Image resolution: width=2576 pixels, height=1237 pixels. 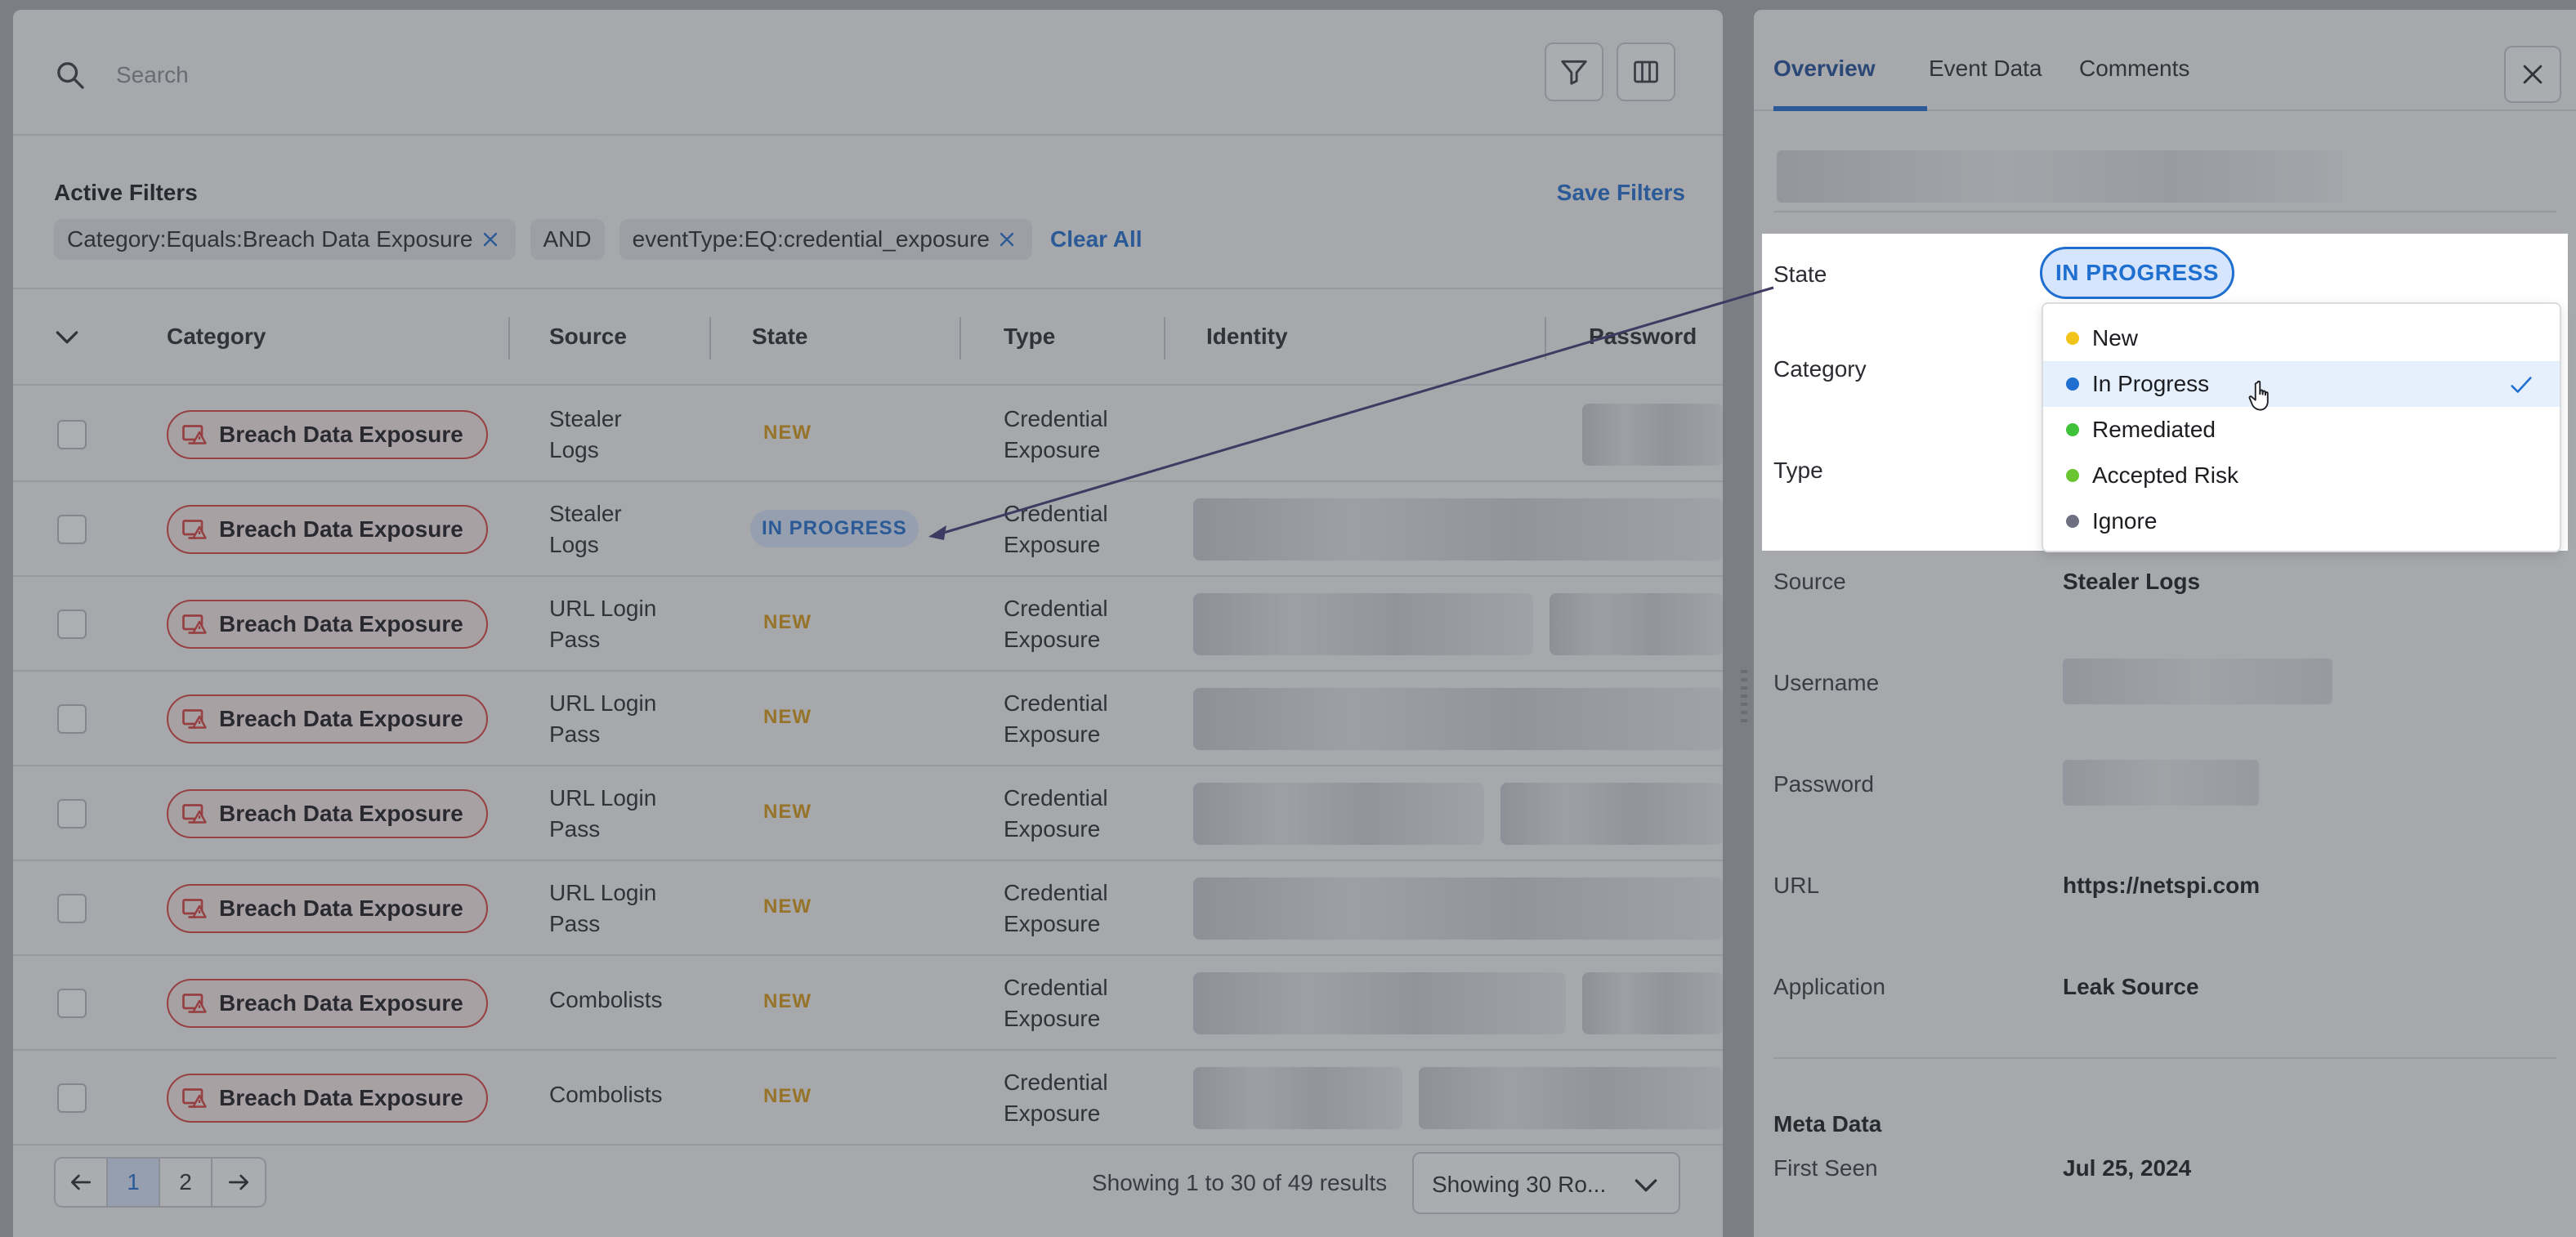 What do you see at coordinates (787, 812) in the screenshot?
I see `state-badge-new: NEW` at bounding box center [787, 812].